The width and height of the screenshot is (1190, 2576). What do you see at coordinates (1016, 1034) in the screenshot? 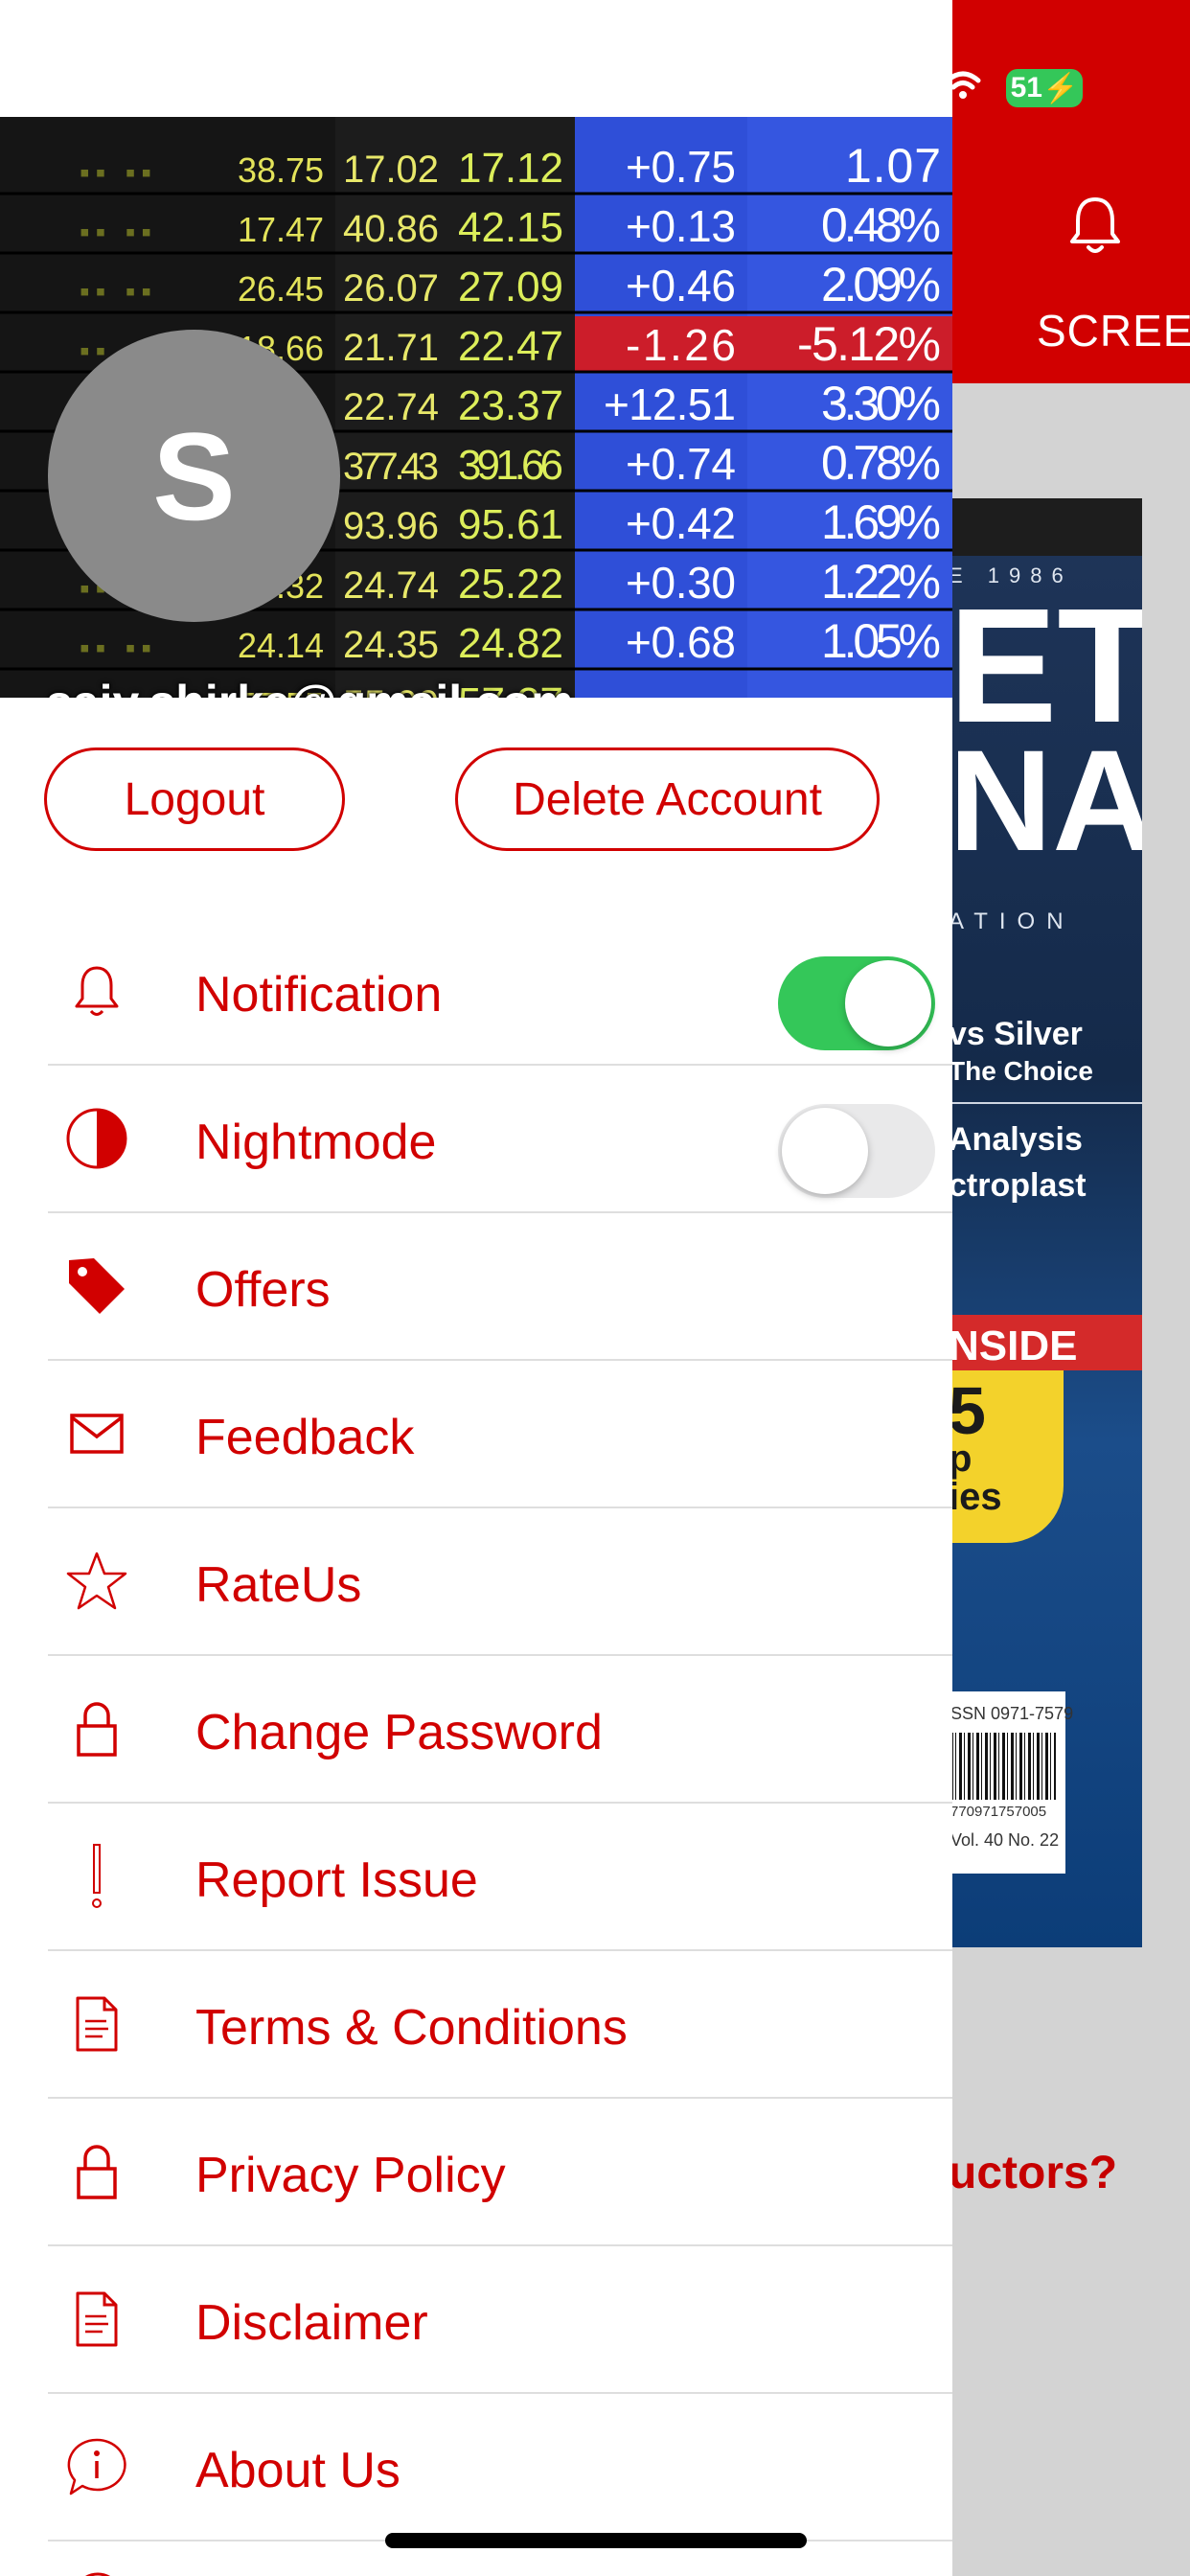
I see `magazine-headline1: vs Silver` at bounding box center [1016, 1034].